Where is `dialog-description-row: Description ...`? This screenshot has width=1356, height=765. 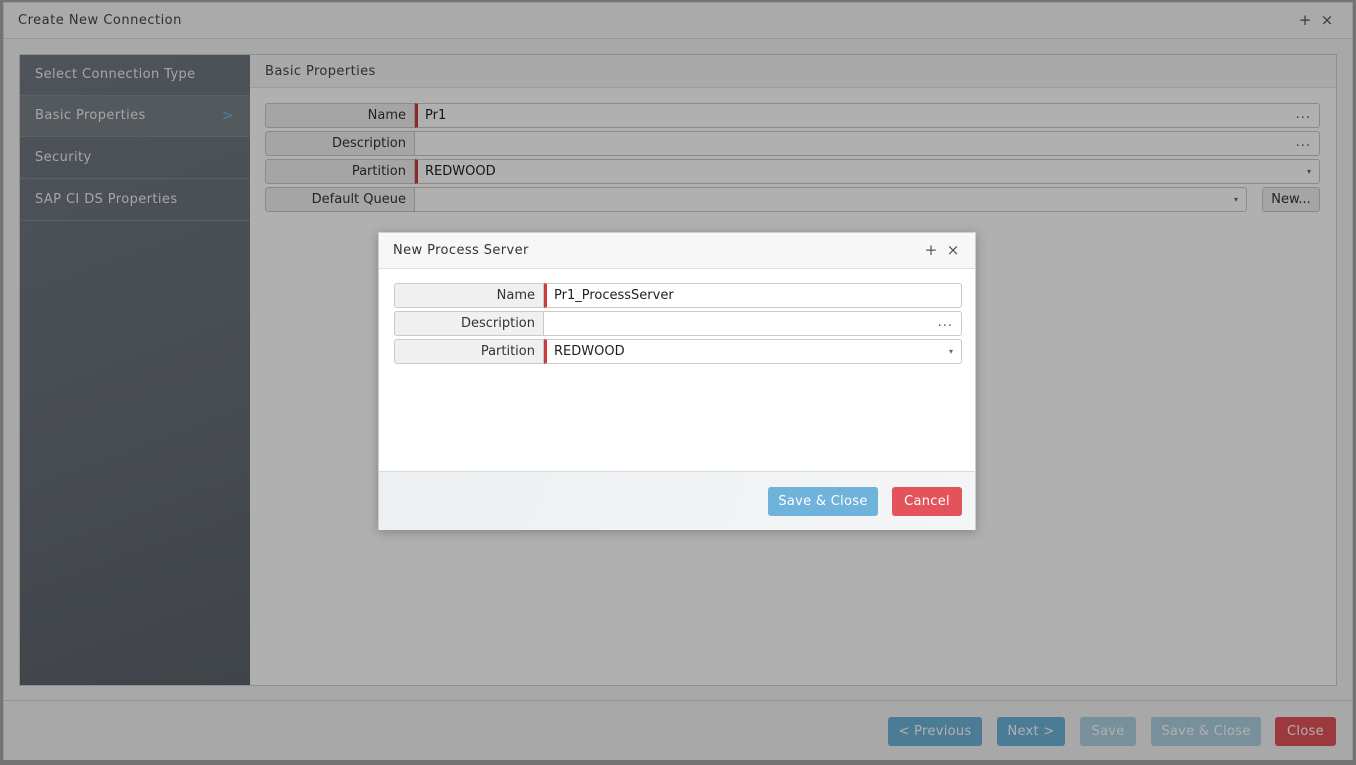 dialog-description-row: Description ... is located at coordinates (678, 323).